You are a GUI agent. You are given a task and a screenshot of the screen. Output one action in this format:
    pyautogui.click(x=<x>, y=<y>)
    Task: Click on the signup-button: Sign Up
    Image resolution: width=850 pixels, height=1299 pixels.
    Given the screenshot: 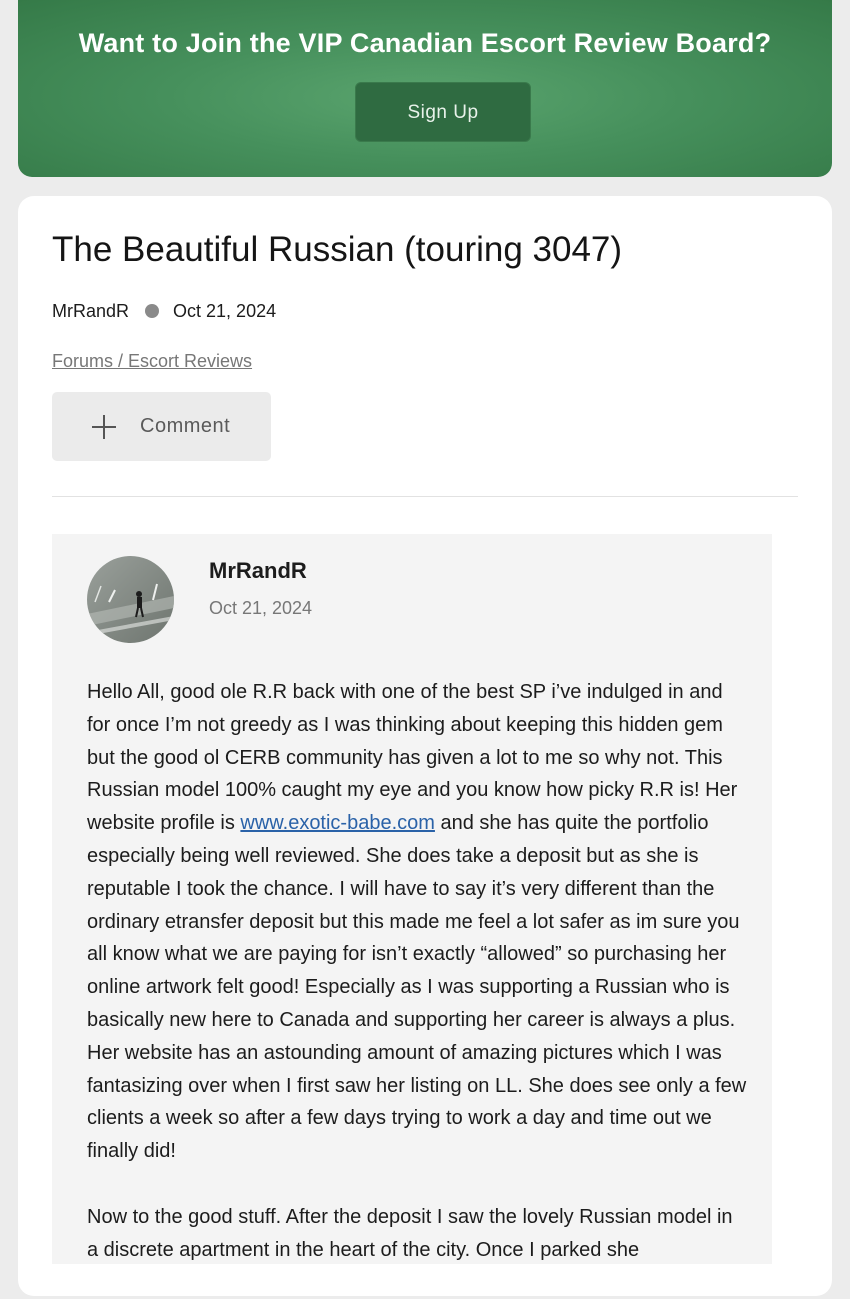 What is the action you would take?
    pyautogui.click(x=443, y=112)
    